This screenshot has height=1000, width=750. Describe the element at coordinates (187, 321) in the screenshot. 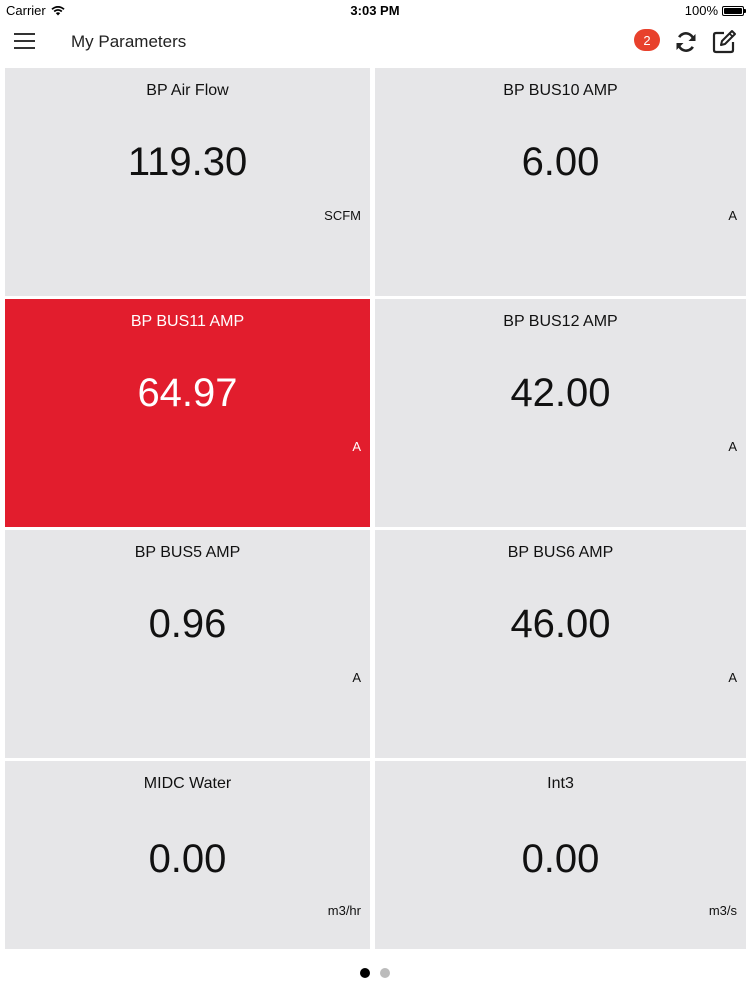

I see `parameter-name: BP BUS11 AMP` at that location.